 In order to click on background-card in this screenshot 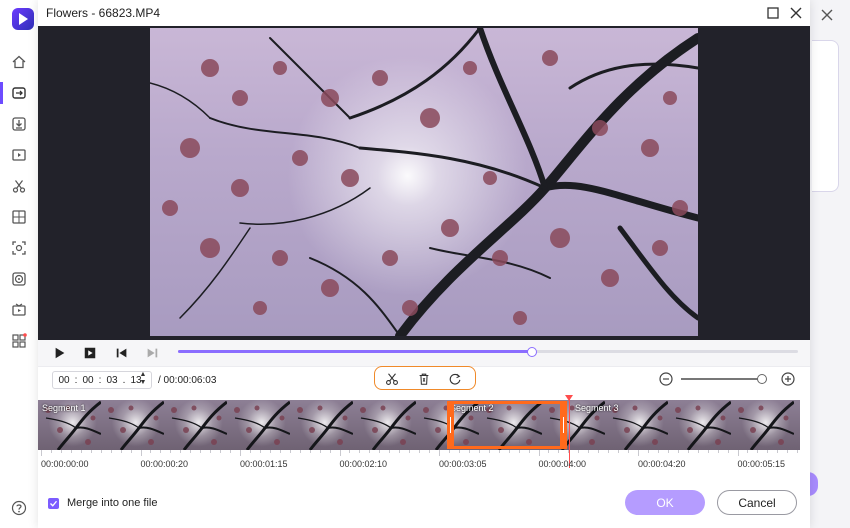, I will do `click(825, 116)`.